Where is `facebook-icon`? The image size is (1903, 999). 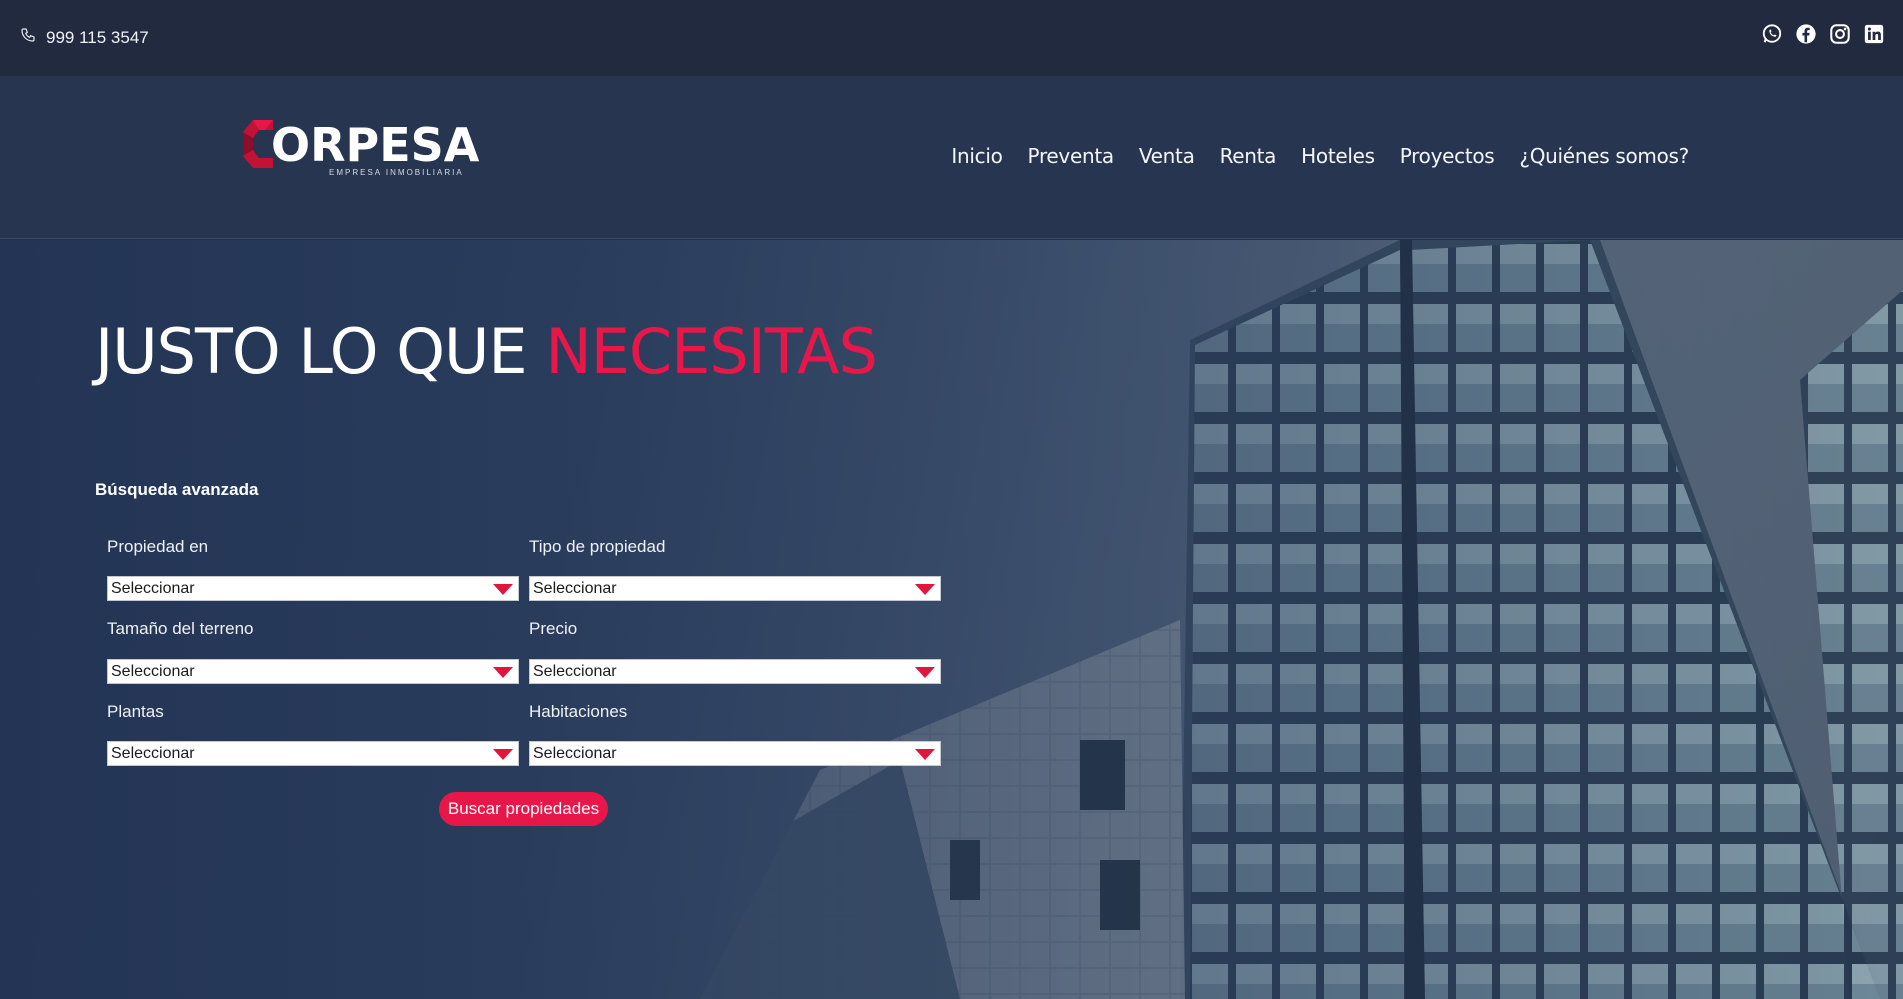 facebook-icon is located at coordinates (1806, 34).